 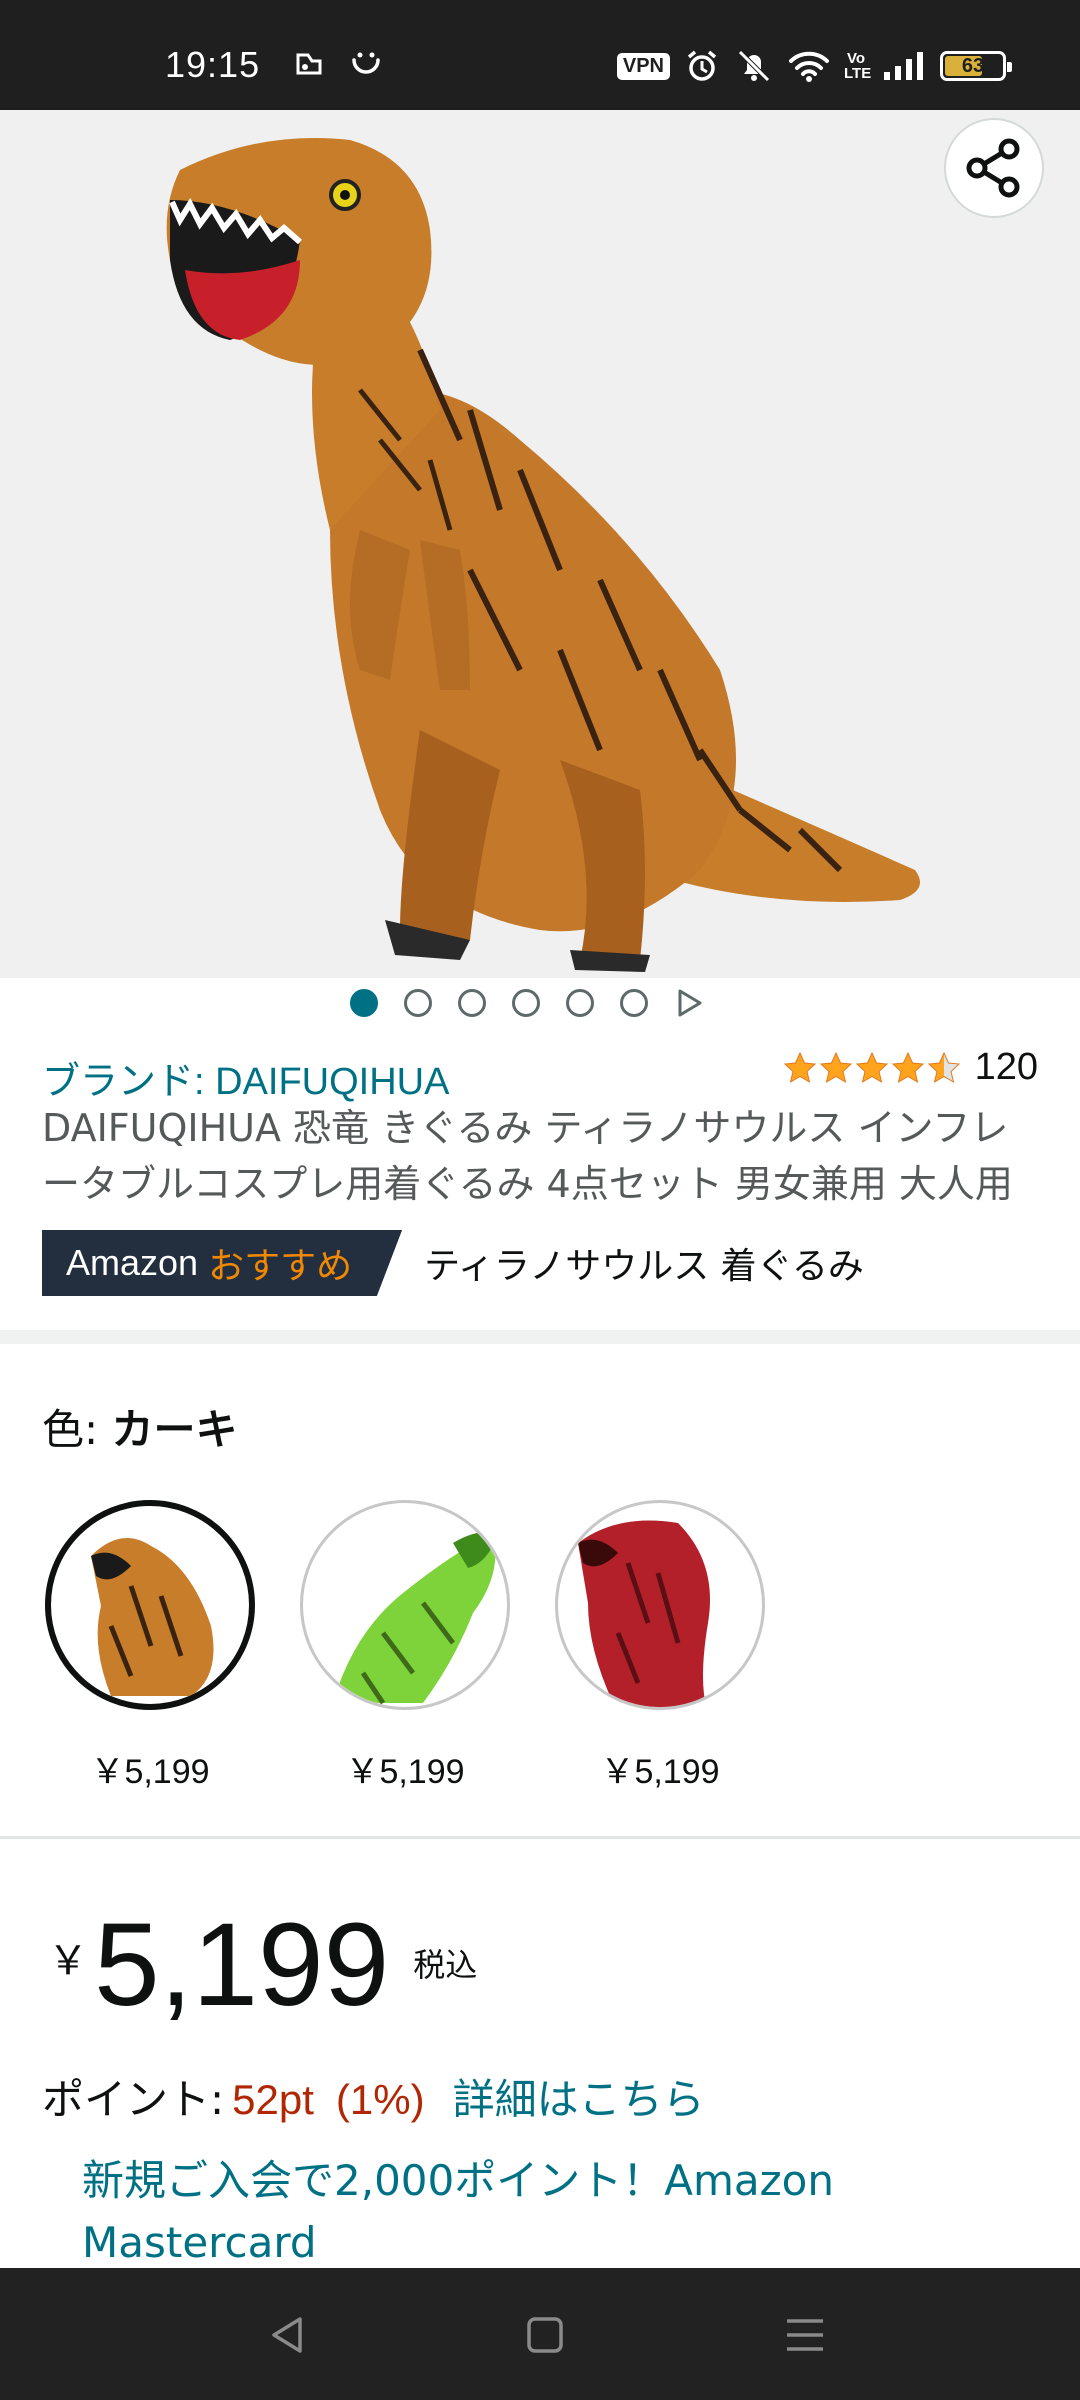 I want to click on choice-badge-amazon: Amazon, so click(x=132, y=1262).